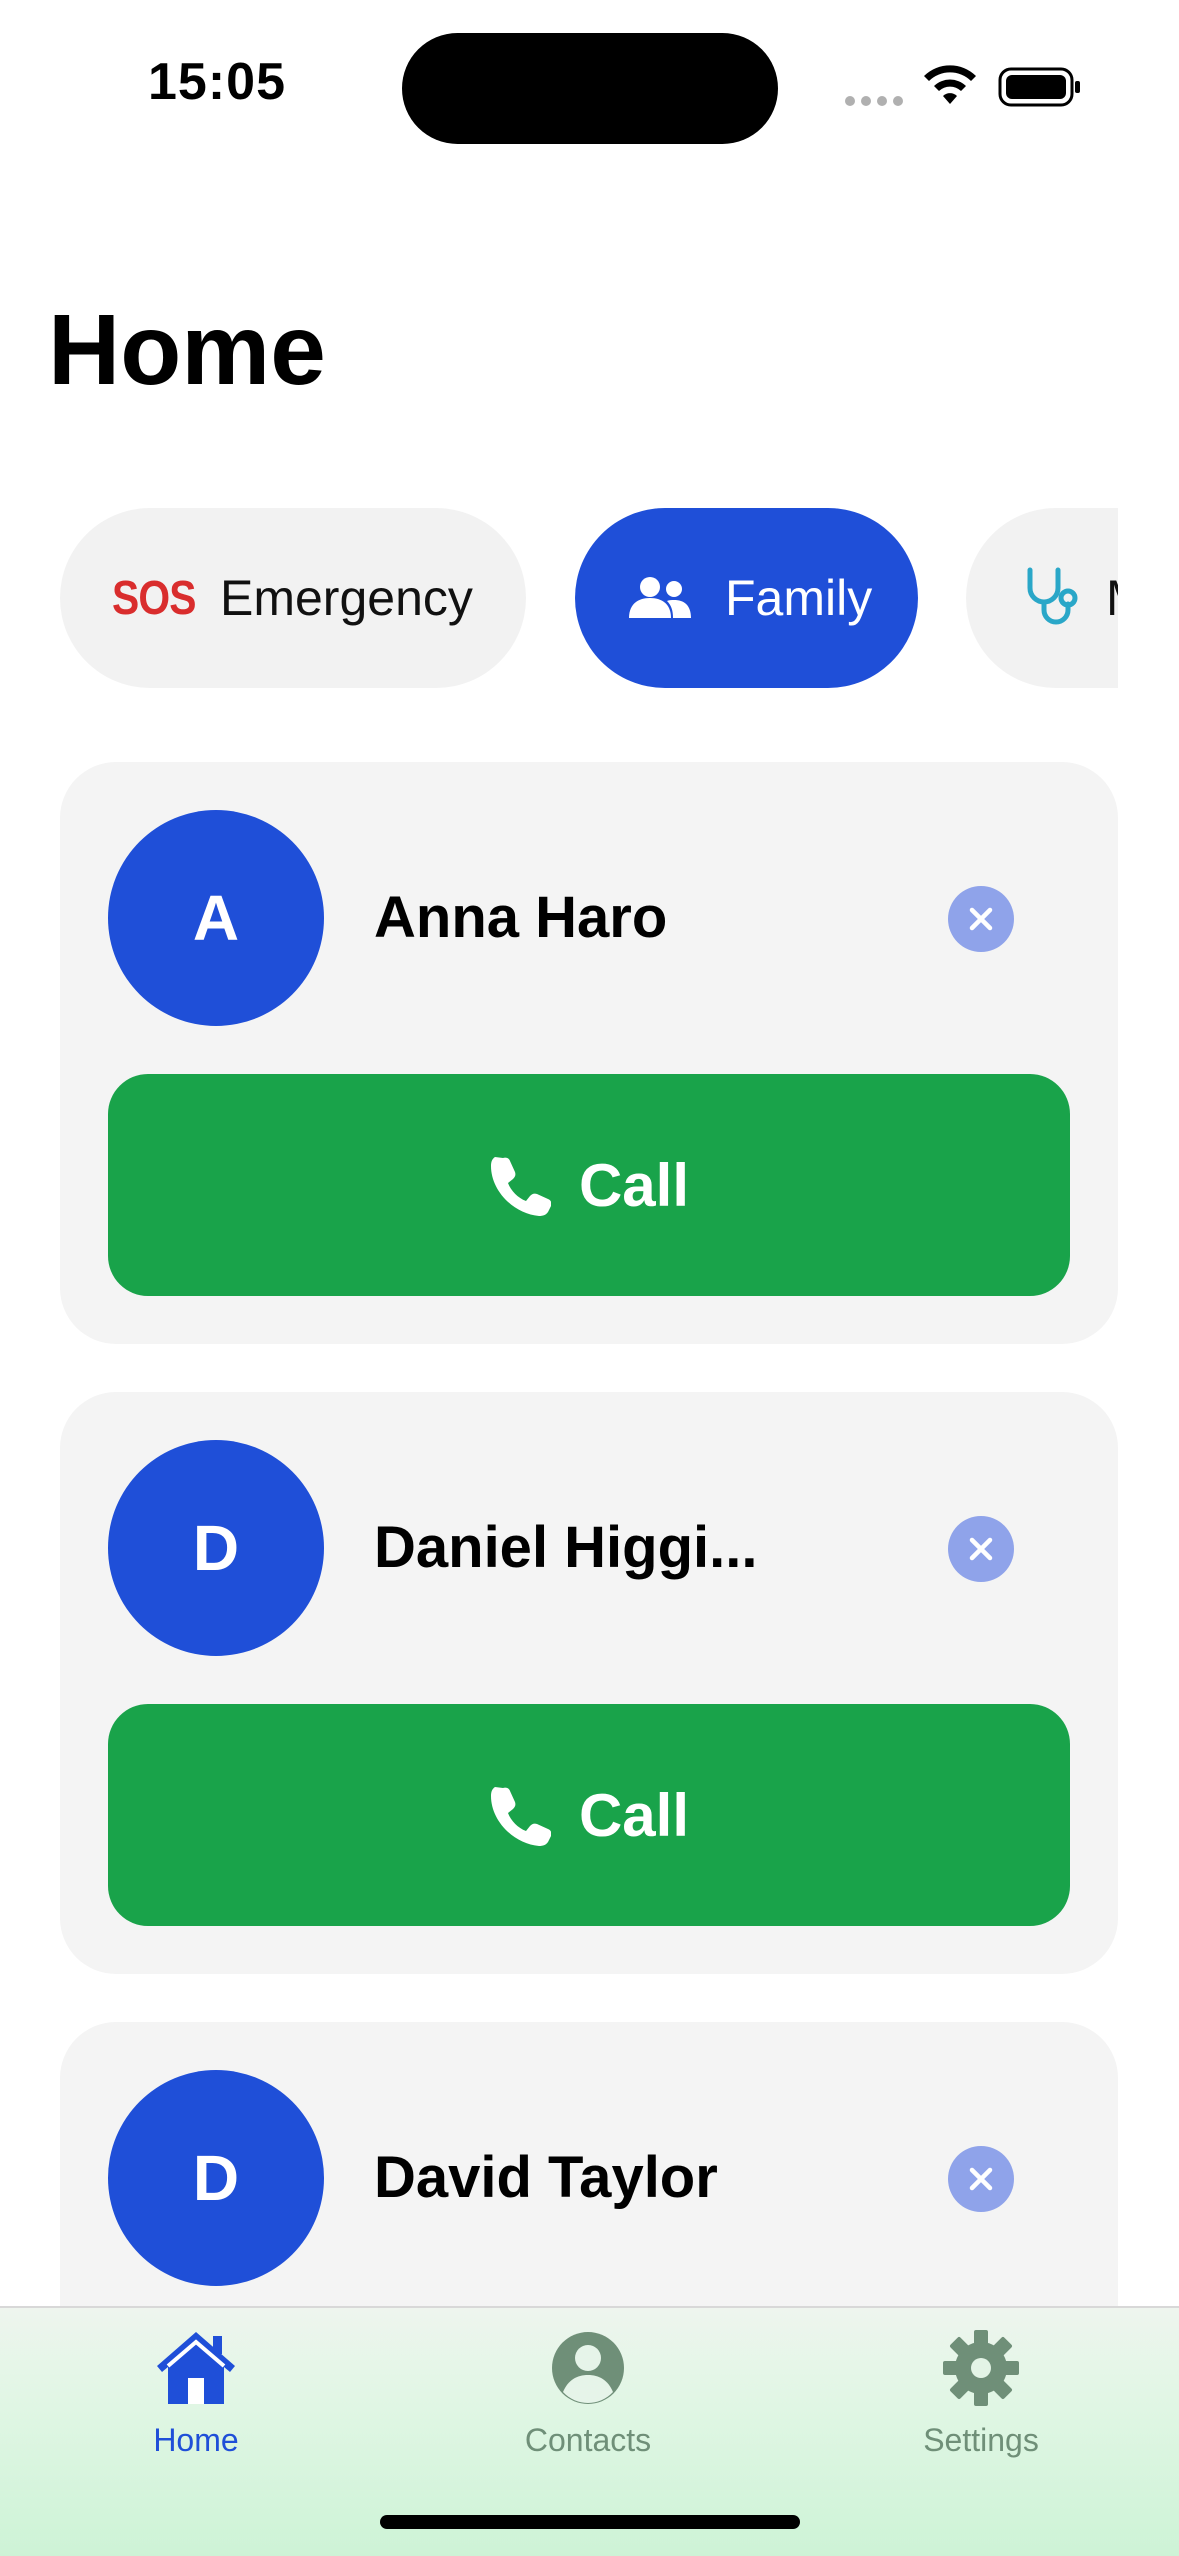 This screenshot has height=2556, width=1179. I want to click on category-chip-label: M, so click(1112, 598).